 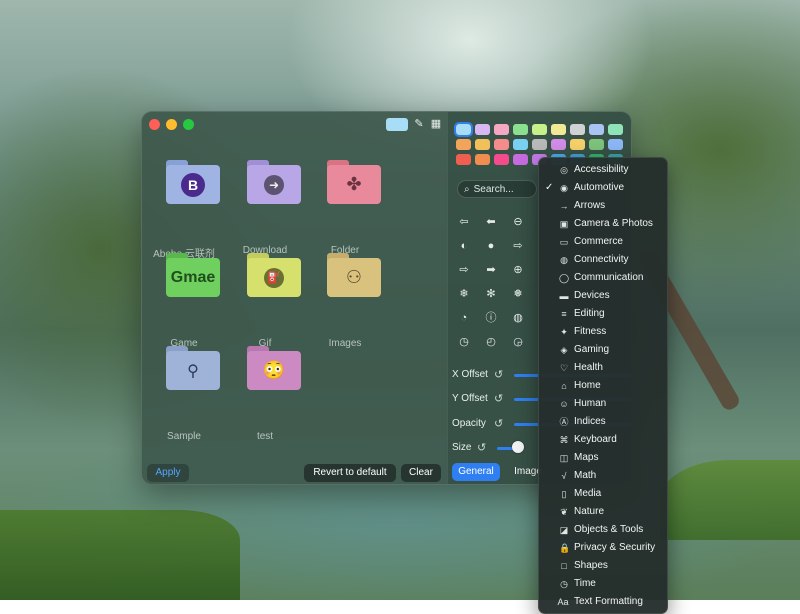 What do you see at coordinates (182, 383) in the screenshot?
I see `folder-item: ⚲ Sample` at bounding box center [182, 383].